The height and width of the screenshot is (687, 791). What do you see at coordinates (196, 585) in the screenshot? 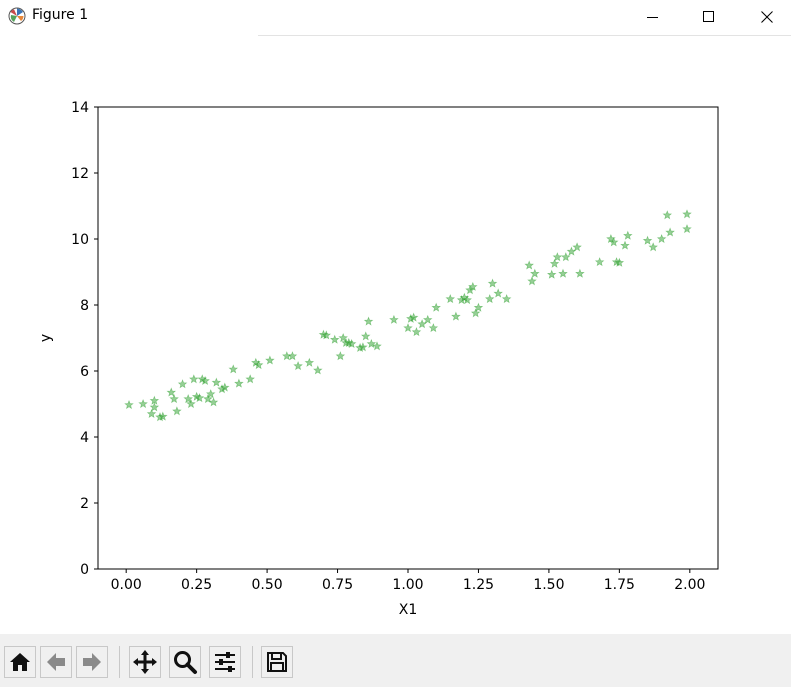
I see `x-tick-label: 0.25` at bounding box center [196, 585].